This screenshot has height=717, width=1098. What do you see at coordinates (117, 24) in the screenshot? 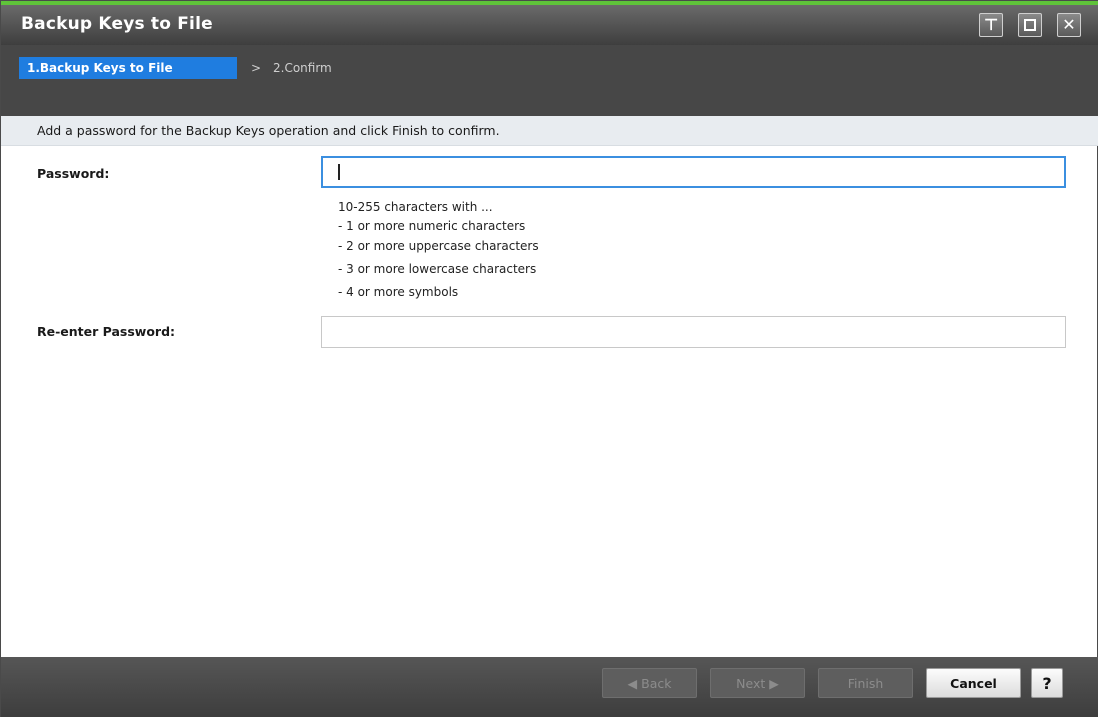
I see `dialog-title: Backup Keys to File` at bounding box center [117, 24].